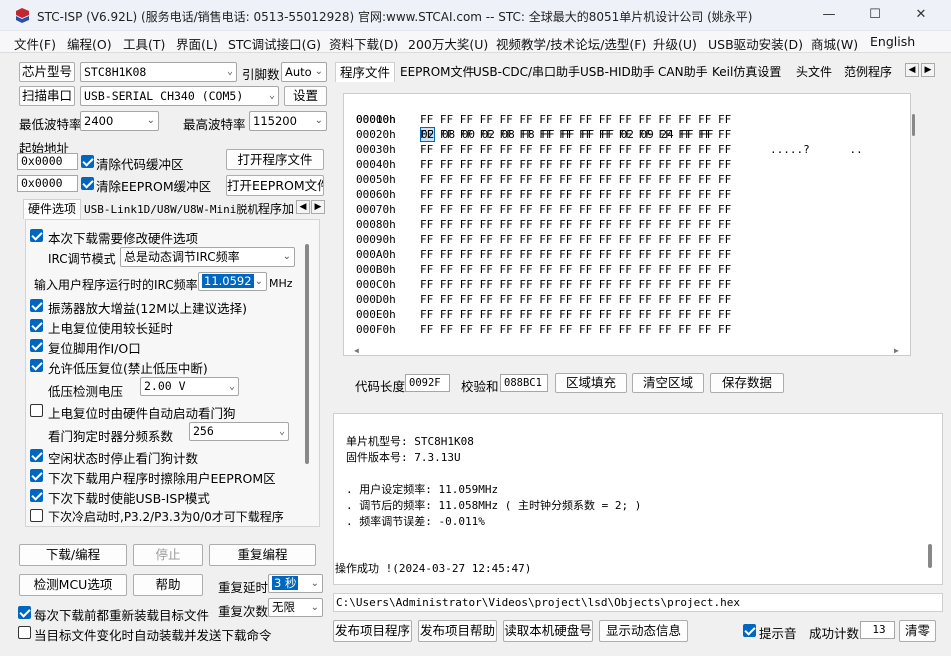 This screenshot has height=656, width=951. What do you see at coordinates (814, 73) in the screenshot?
I see `tab-header-files: 头文件` at bounding box center [814, 73].